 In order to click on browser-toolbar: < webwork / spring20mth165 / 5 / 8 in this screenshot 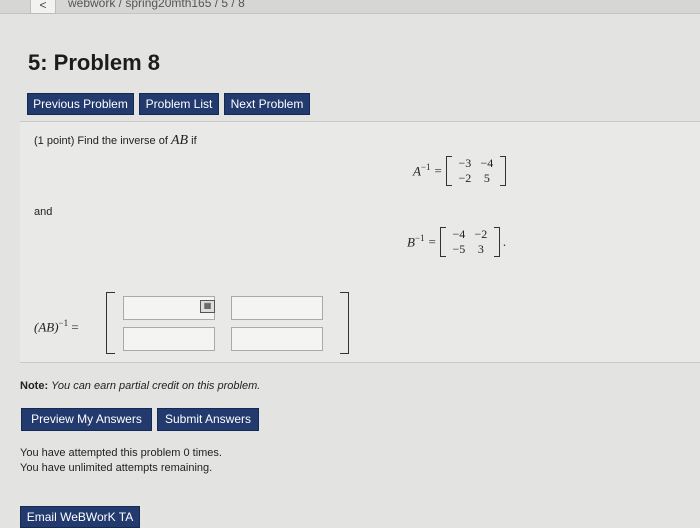, I will do `click(350, 7)`.